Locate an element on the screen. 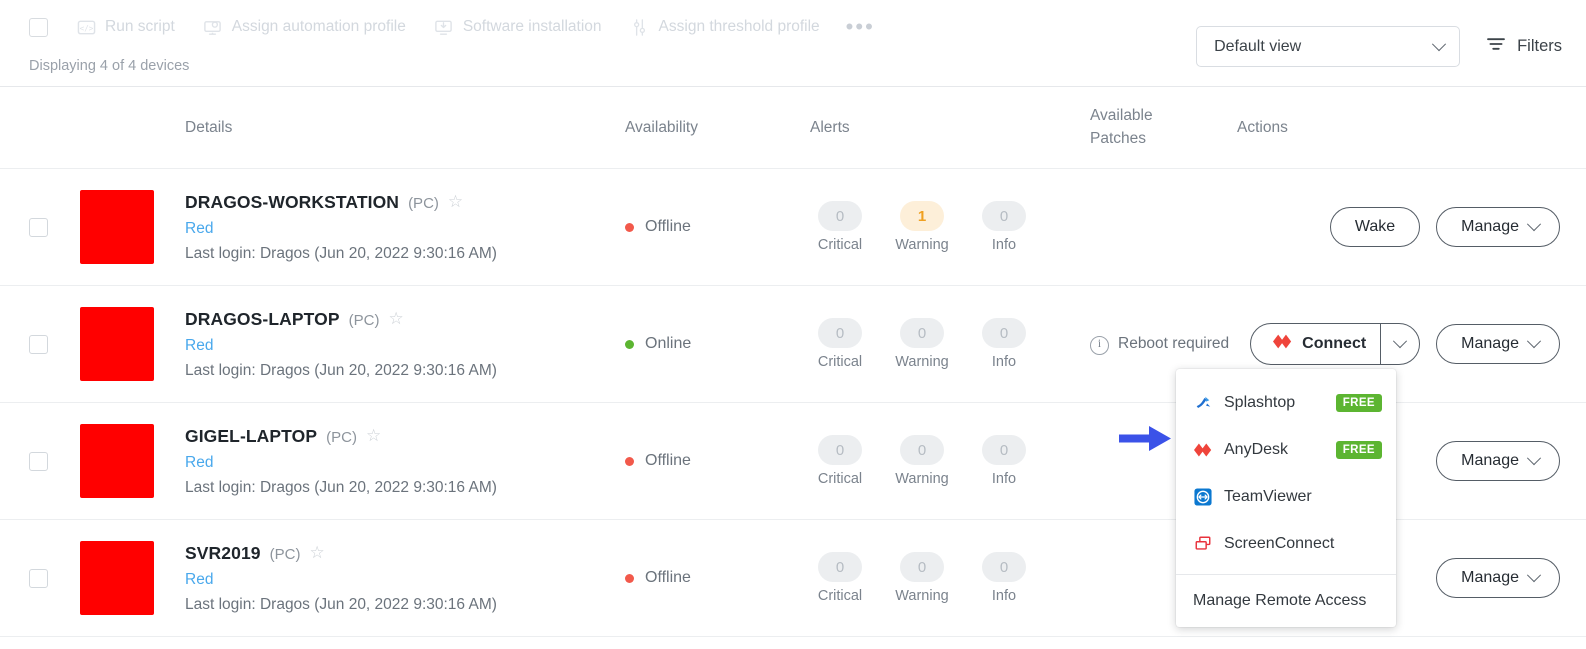 This screenshot has height=649, width=1586. device-name: GIGEL-LAPTOP is located at coordinates (251, 436).